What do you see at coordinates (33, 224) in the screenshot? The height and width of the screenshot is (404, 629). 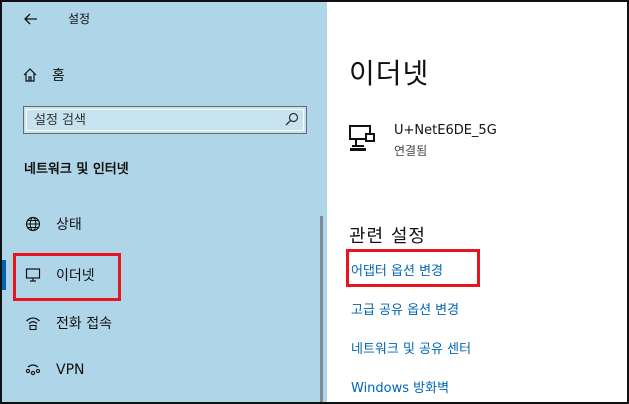 I see `globe-icon` at bounding box center [33, 224].